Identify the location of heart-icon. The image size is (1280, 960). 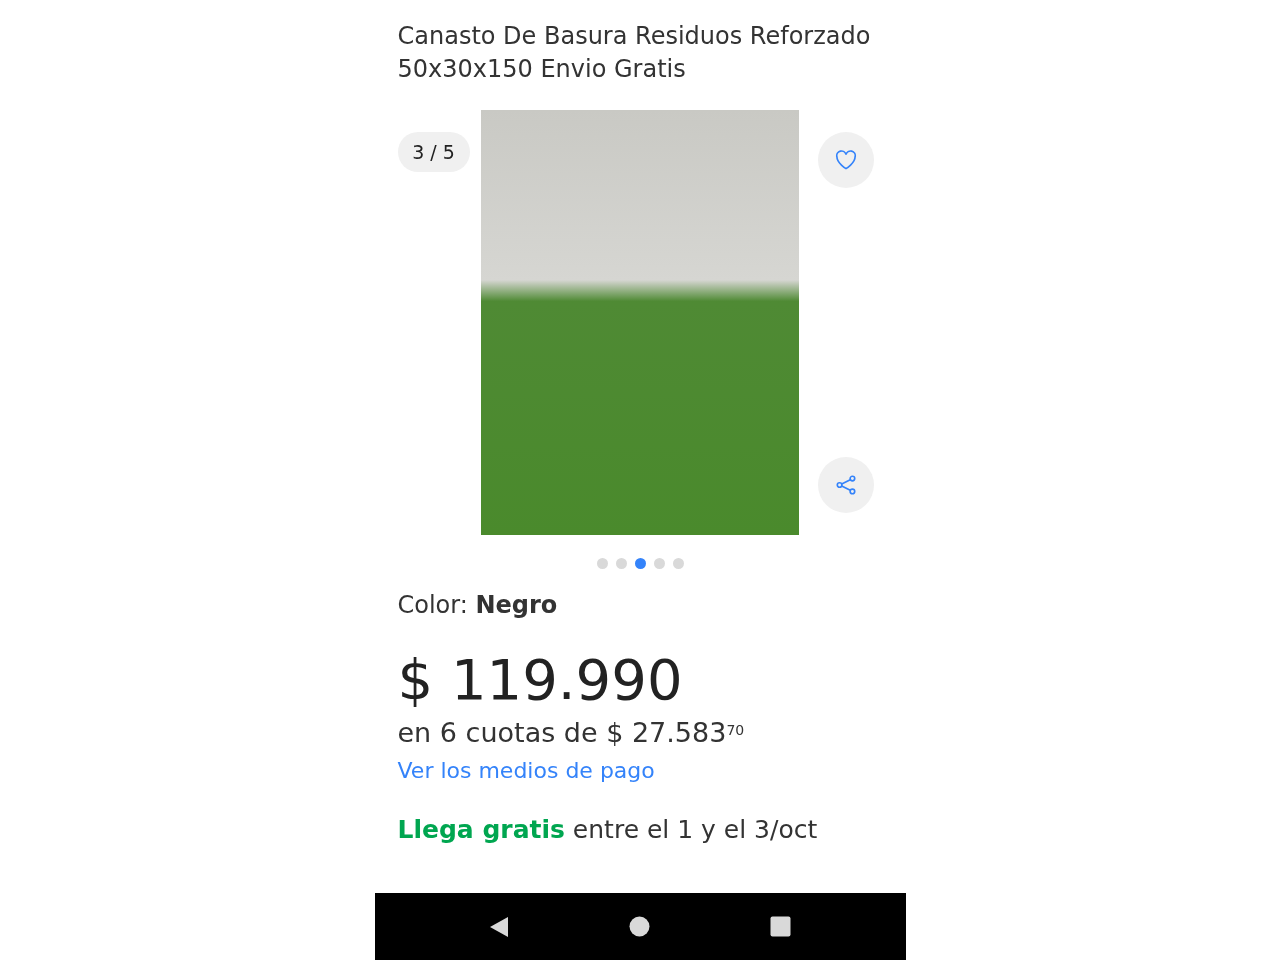
(846, 160).